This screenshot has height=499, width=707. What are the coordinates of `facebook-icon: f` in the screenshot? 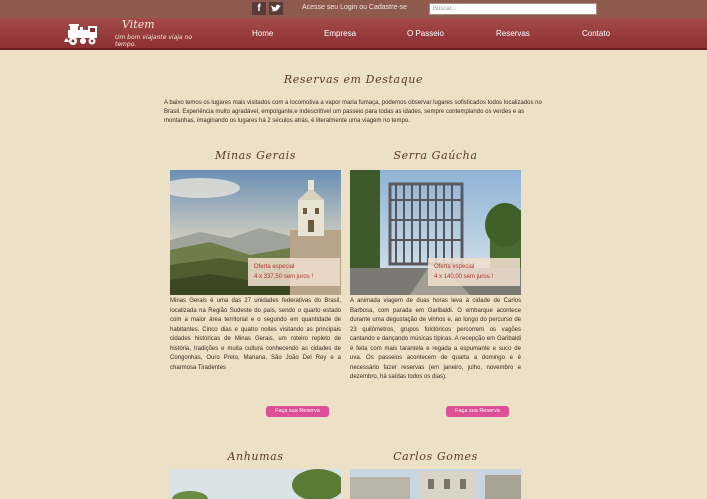 It's located at (259, 8).